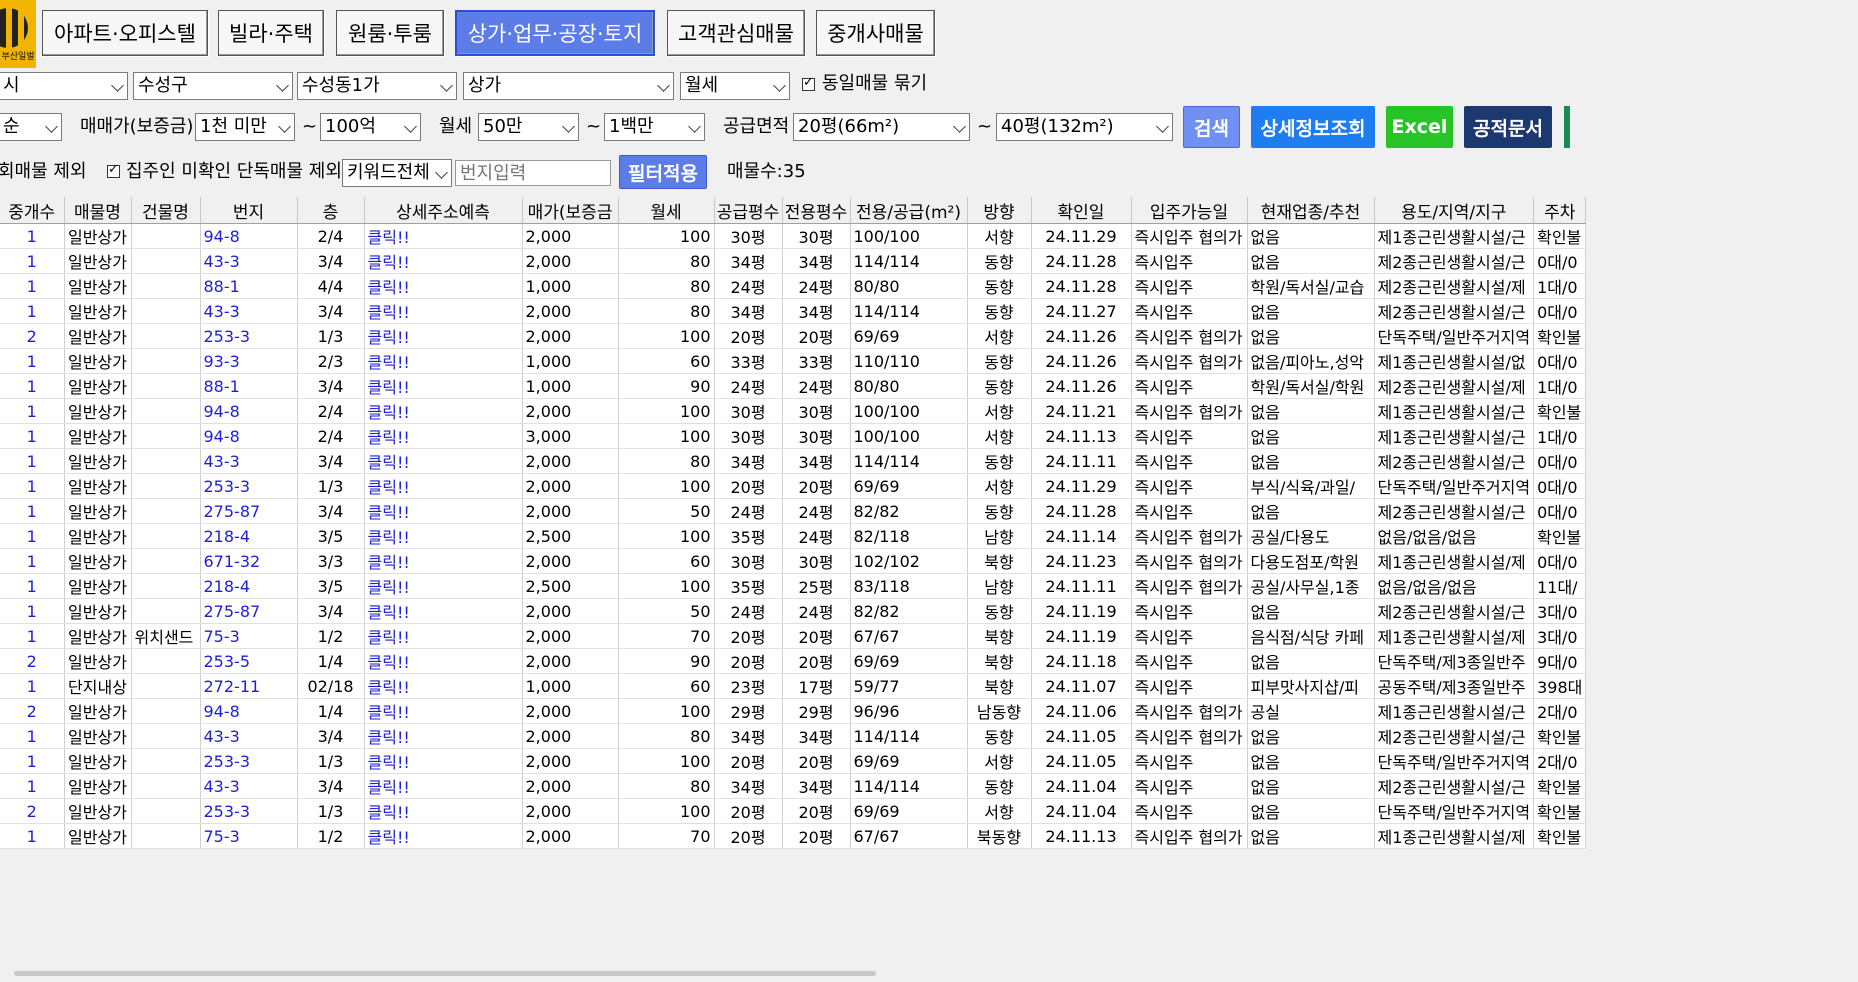 The height and width of the screenshot is (982, 1858). Describe the element at coordinates (213, 86) in the screenshot. I see `district-select: 수성구` at that location.